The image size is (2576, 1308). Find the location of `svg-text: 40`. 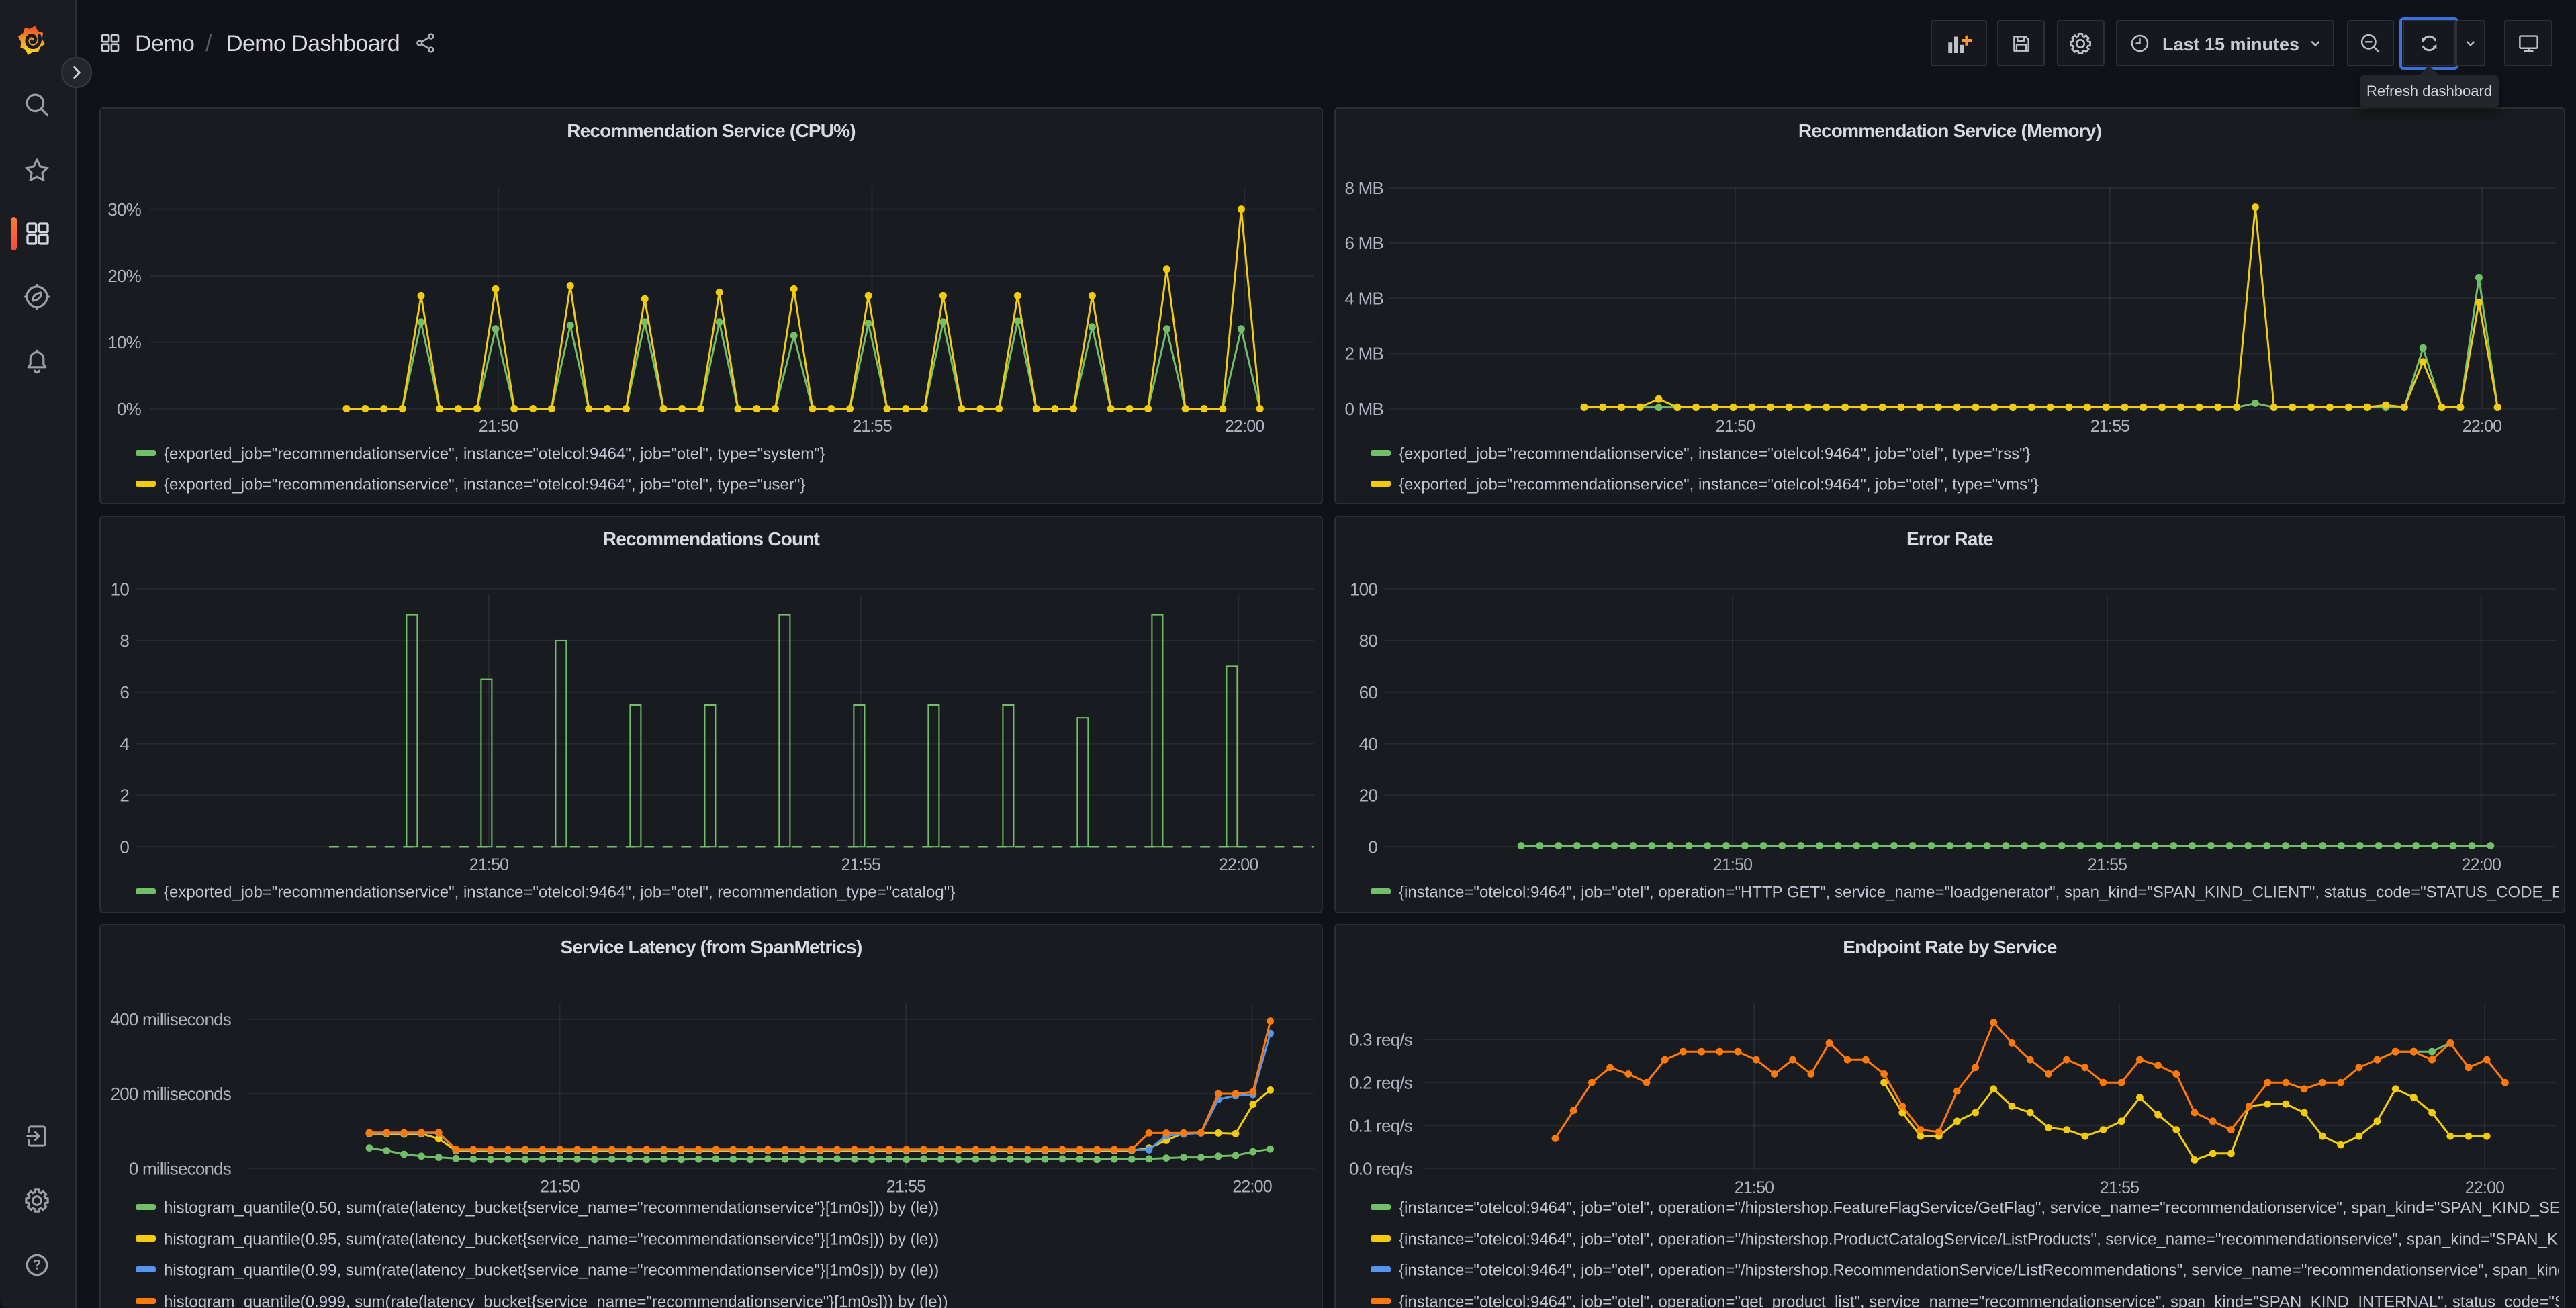

svg-text: 40 is located at coordinates (1368, 744).